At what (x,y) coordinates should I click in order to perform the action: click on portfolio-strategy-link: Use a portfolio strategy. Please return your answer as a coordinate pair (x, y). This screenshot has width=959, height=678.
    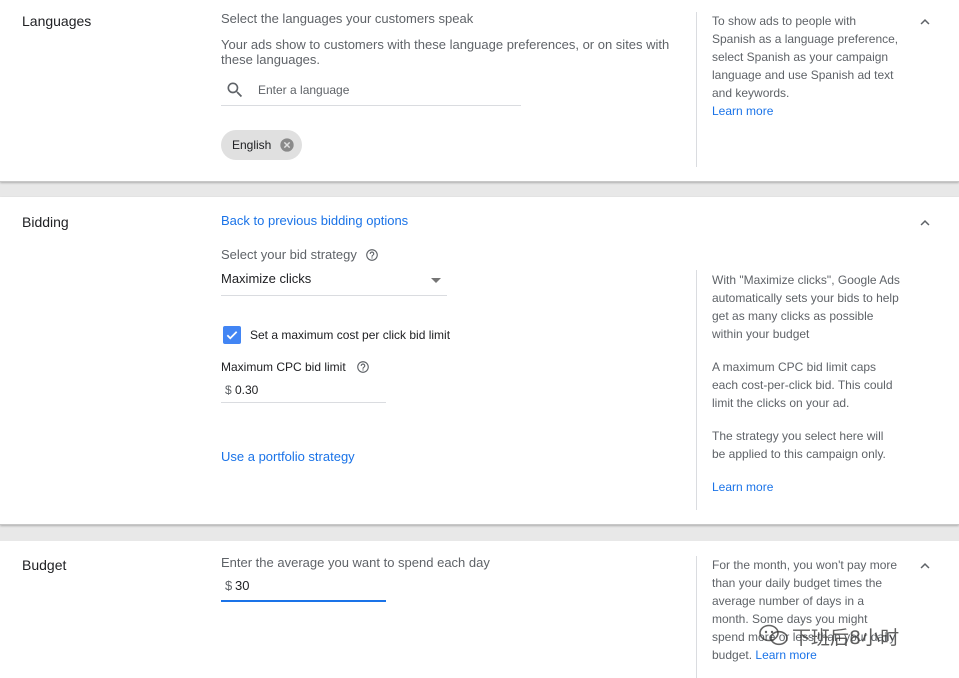
    Looking at the image, I should click on (288, 456).